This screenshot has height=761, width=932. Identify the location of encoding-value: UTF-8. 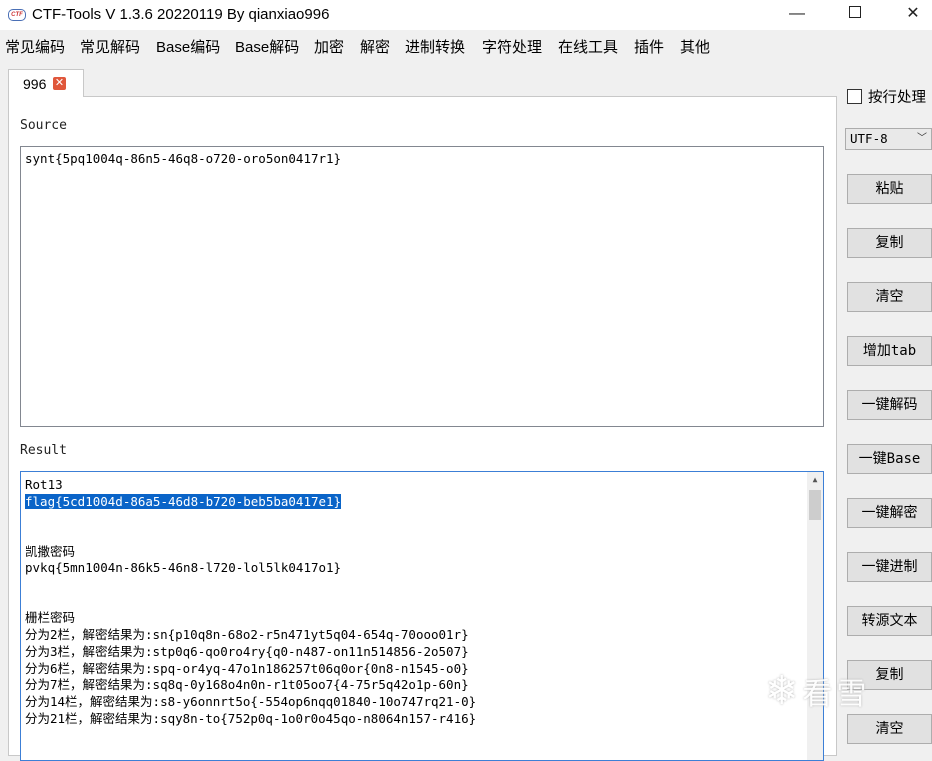
(869, 138).